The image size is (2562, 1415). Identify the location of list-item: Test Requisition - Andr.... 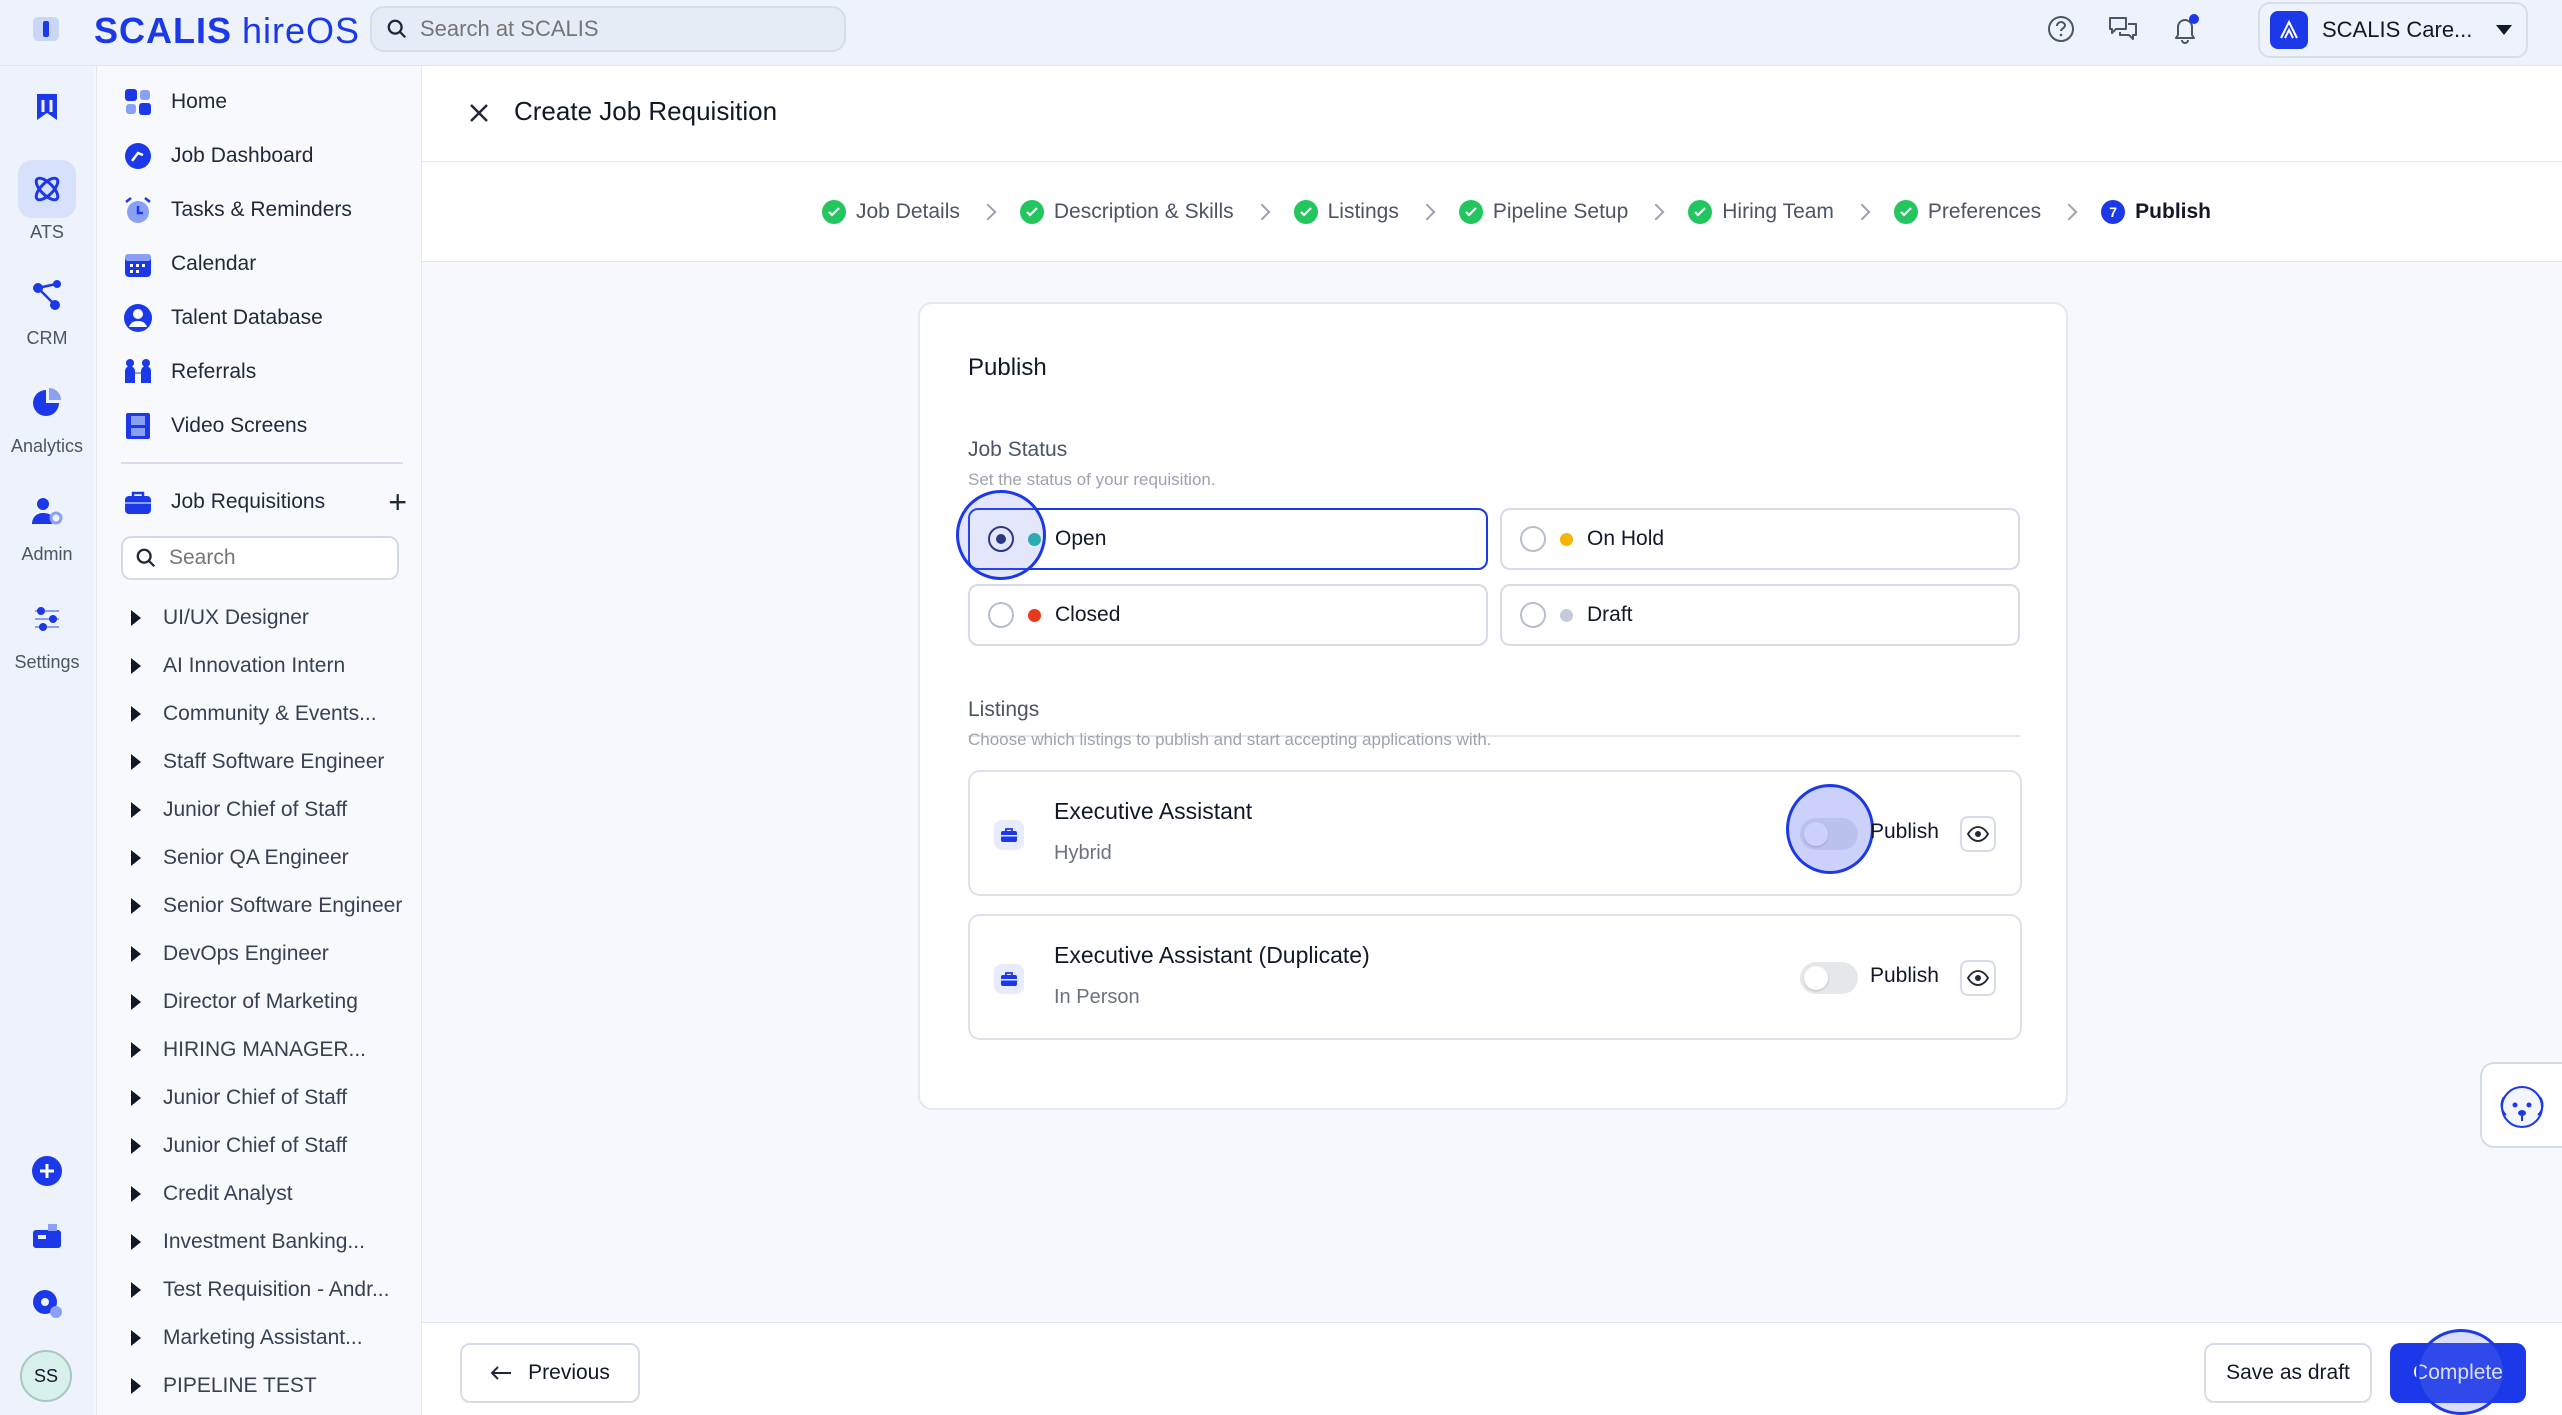
(266, 1290).